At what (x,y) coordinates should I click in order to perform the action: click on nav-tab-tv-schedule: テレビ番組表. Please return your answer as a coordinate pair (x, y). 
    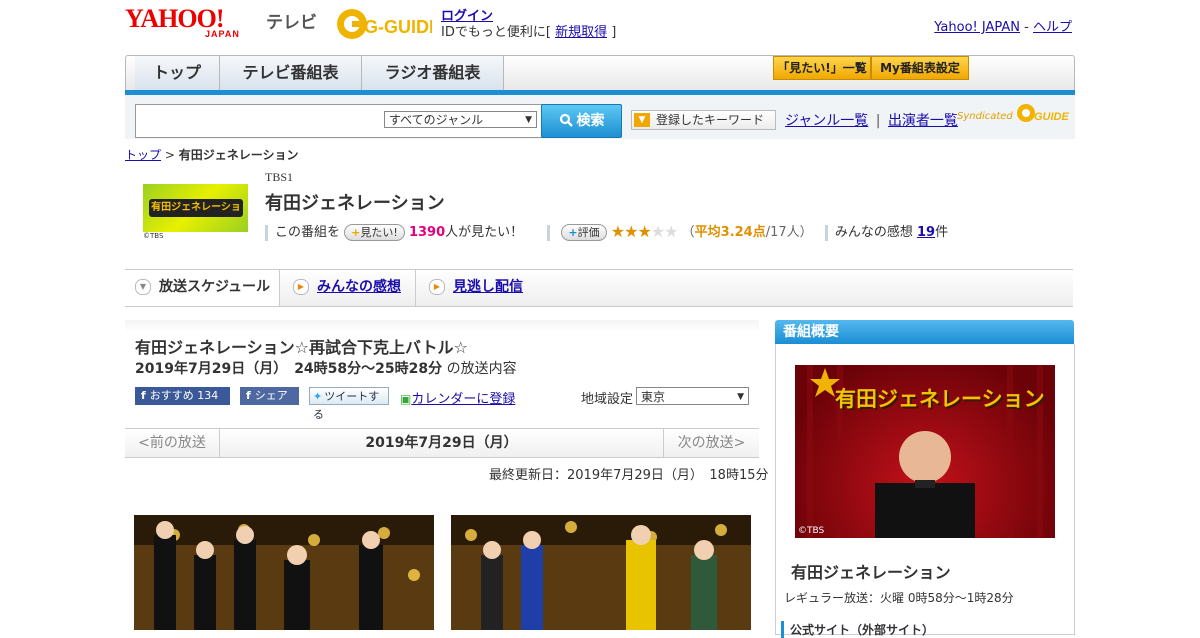
    Looking at the image, I should click on (291, 73).